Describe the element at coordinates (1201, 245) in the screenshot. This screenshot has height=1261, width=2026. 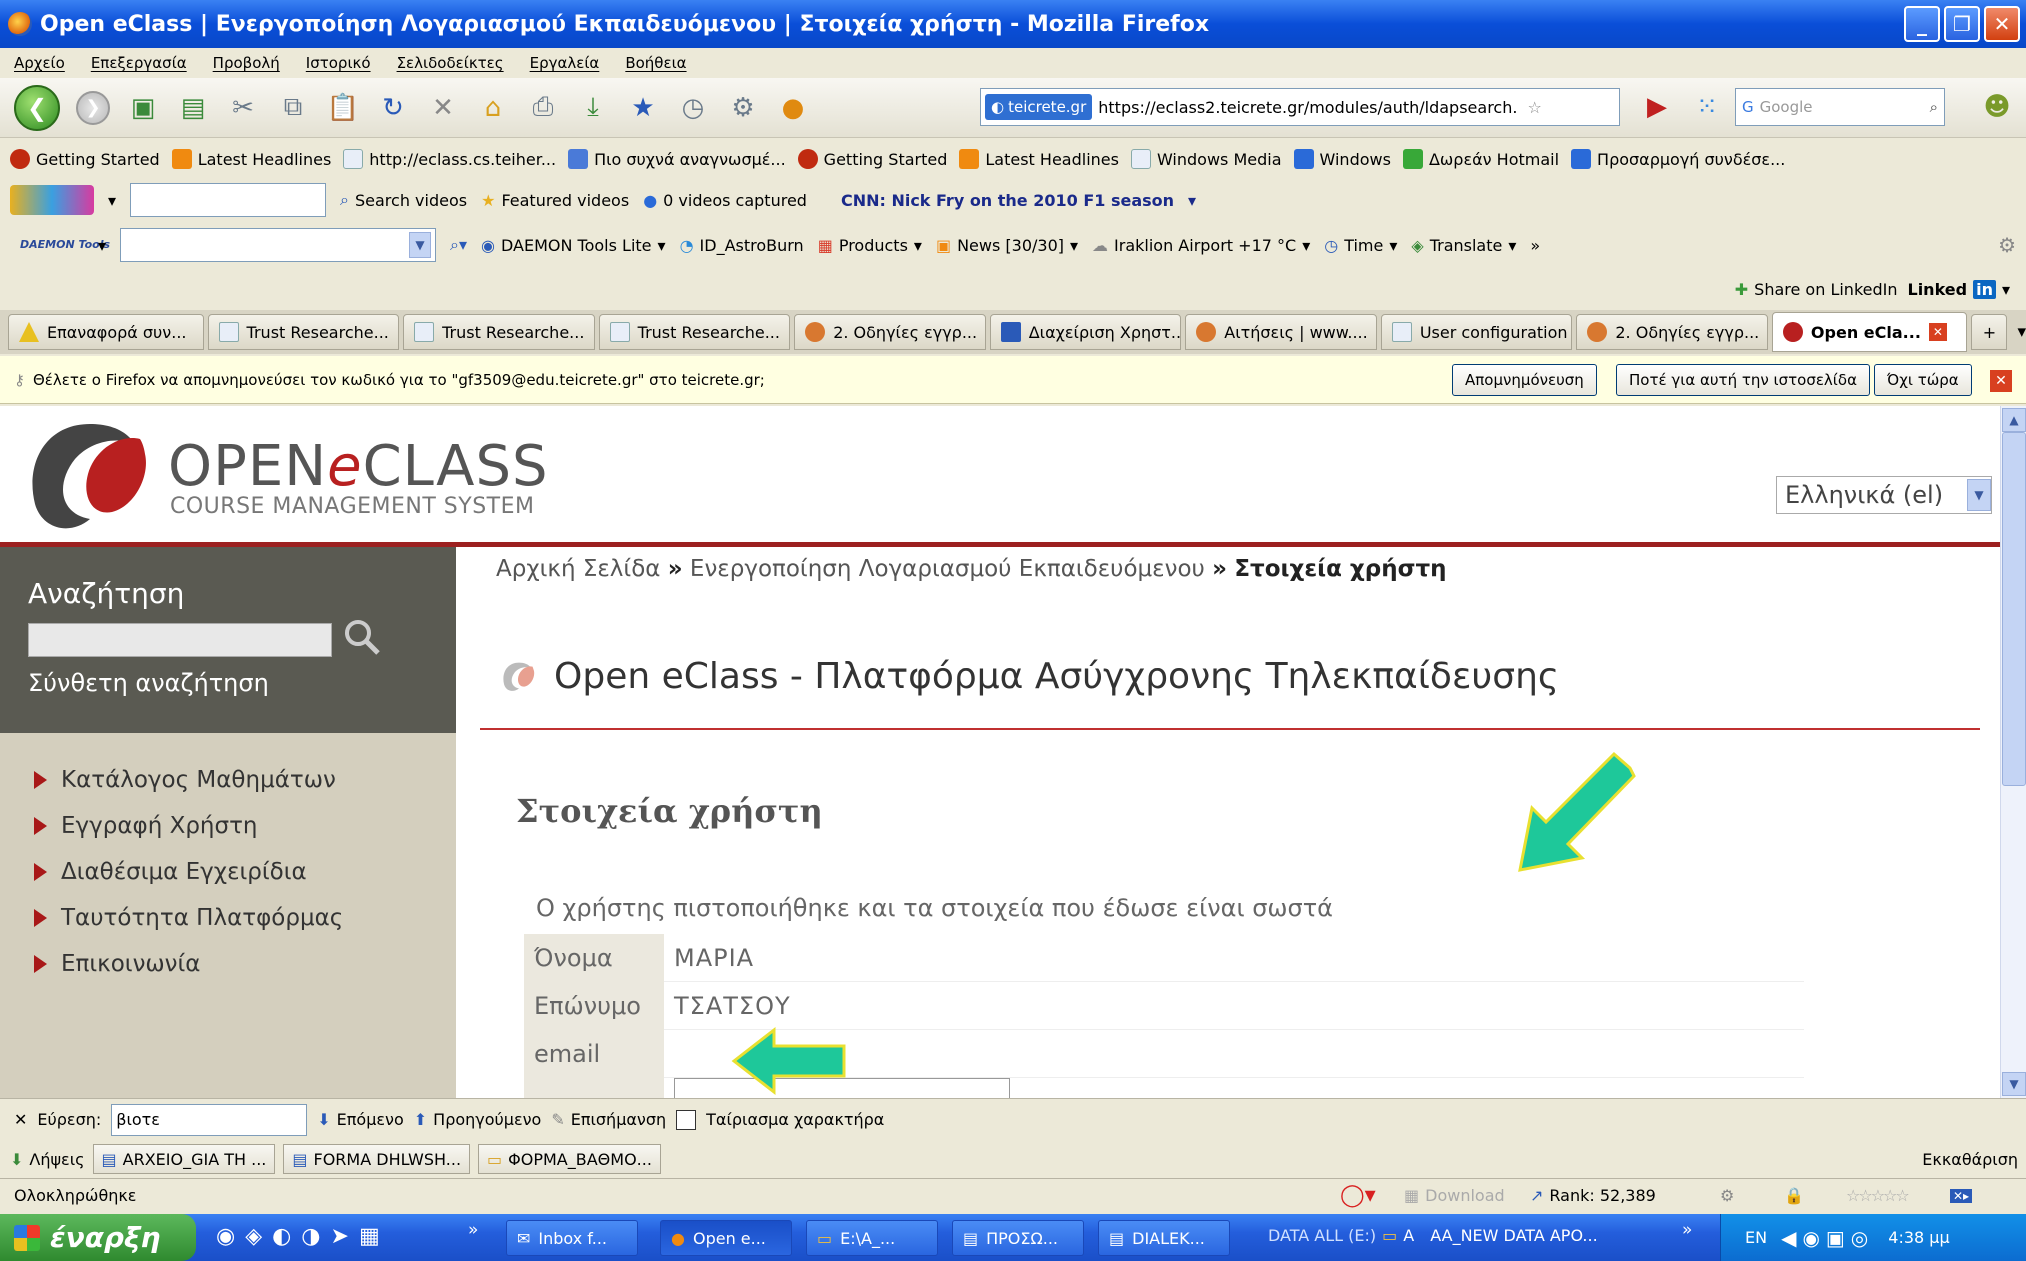
I see `weather-button: ☁ Iraklion Airport +17 °C ▾` at that location.